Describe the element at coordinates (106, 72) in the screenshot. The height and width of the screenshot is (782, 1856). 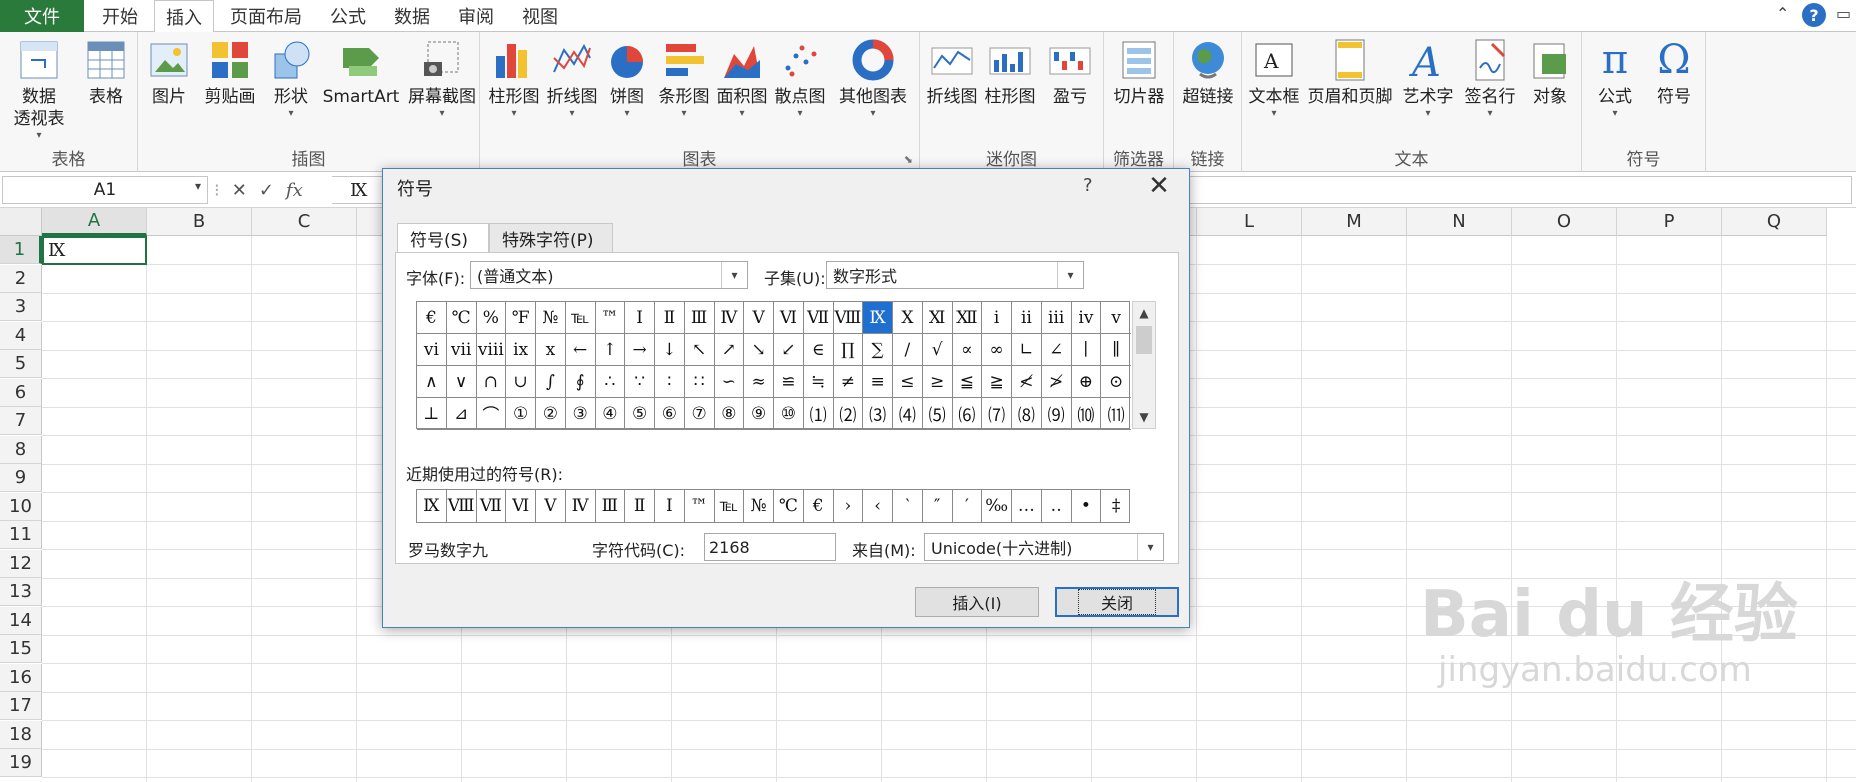
I see `table-button: 表格` at that location.